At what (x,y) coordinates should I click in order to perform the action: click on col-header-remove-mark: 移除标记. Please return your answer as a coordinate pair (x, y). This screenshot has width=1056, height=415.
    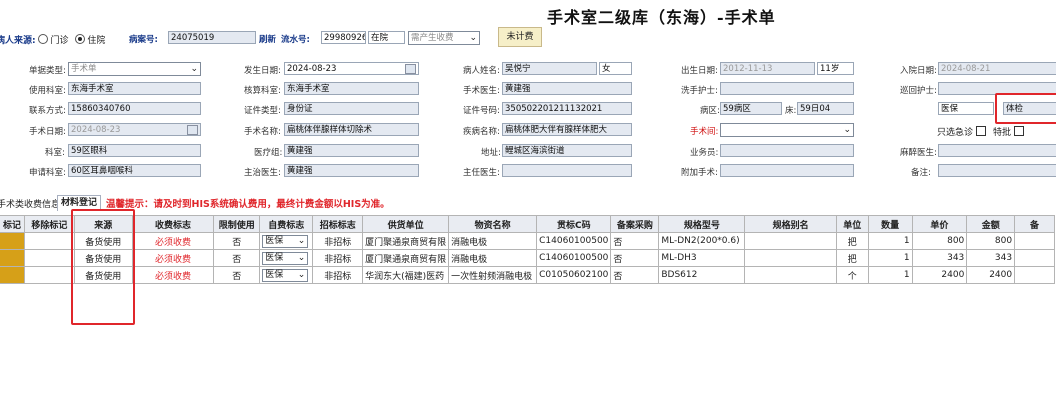
    Looking at the image, I should click on (49, 224).